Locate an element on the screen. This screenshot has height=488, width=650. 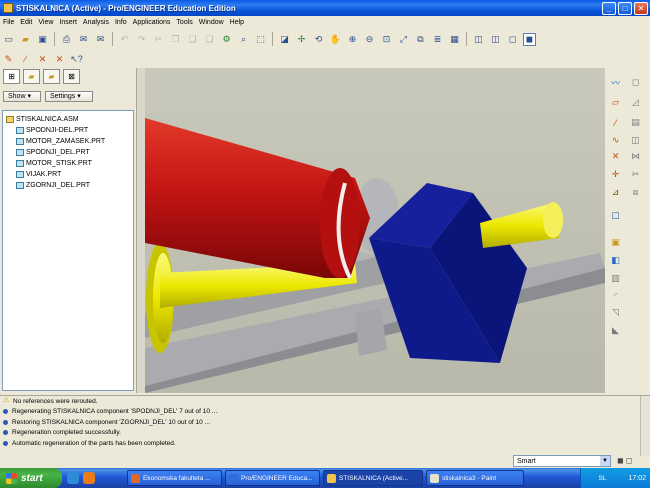
datum-plane-icon: ▱ is located at coordinates (615, 102).